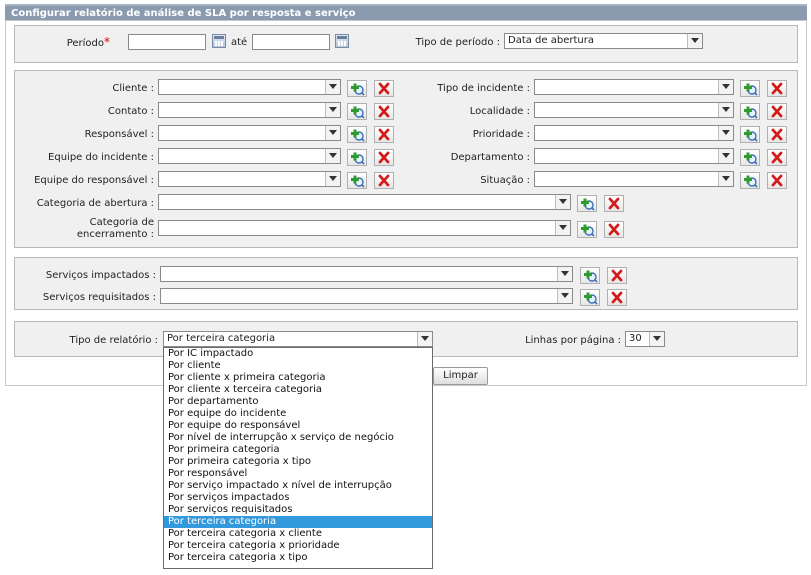 This screenshot has width=811, height=575. I want to click on remove-servicos-requisitados-button, so click(617, 297).